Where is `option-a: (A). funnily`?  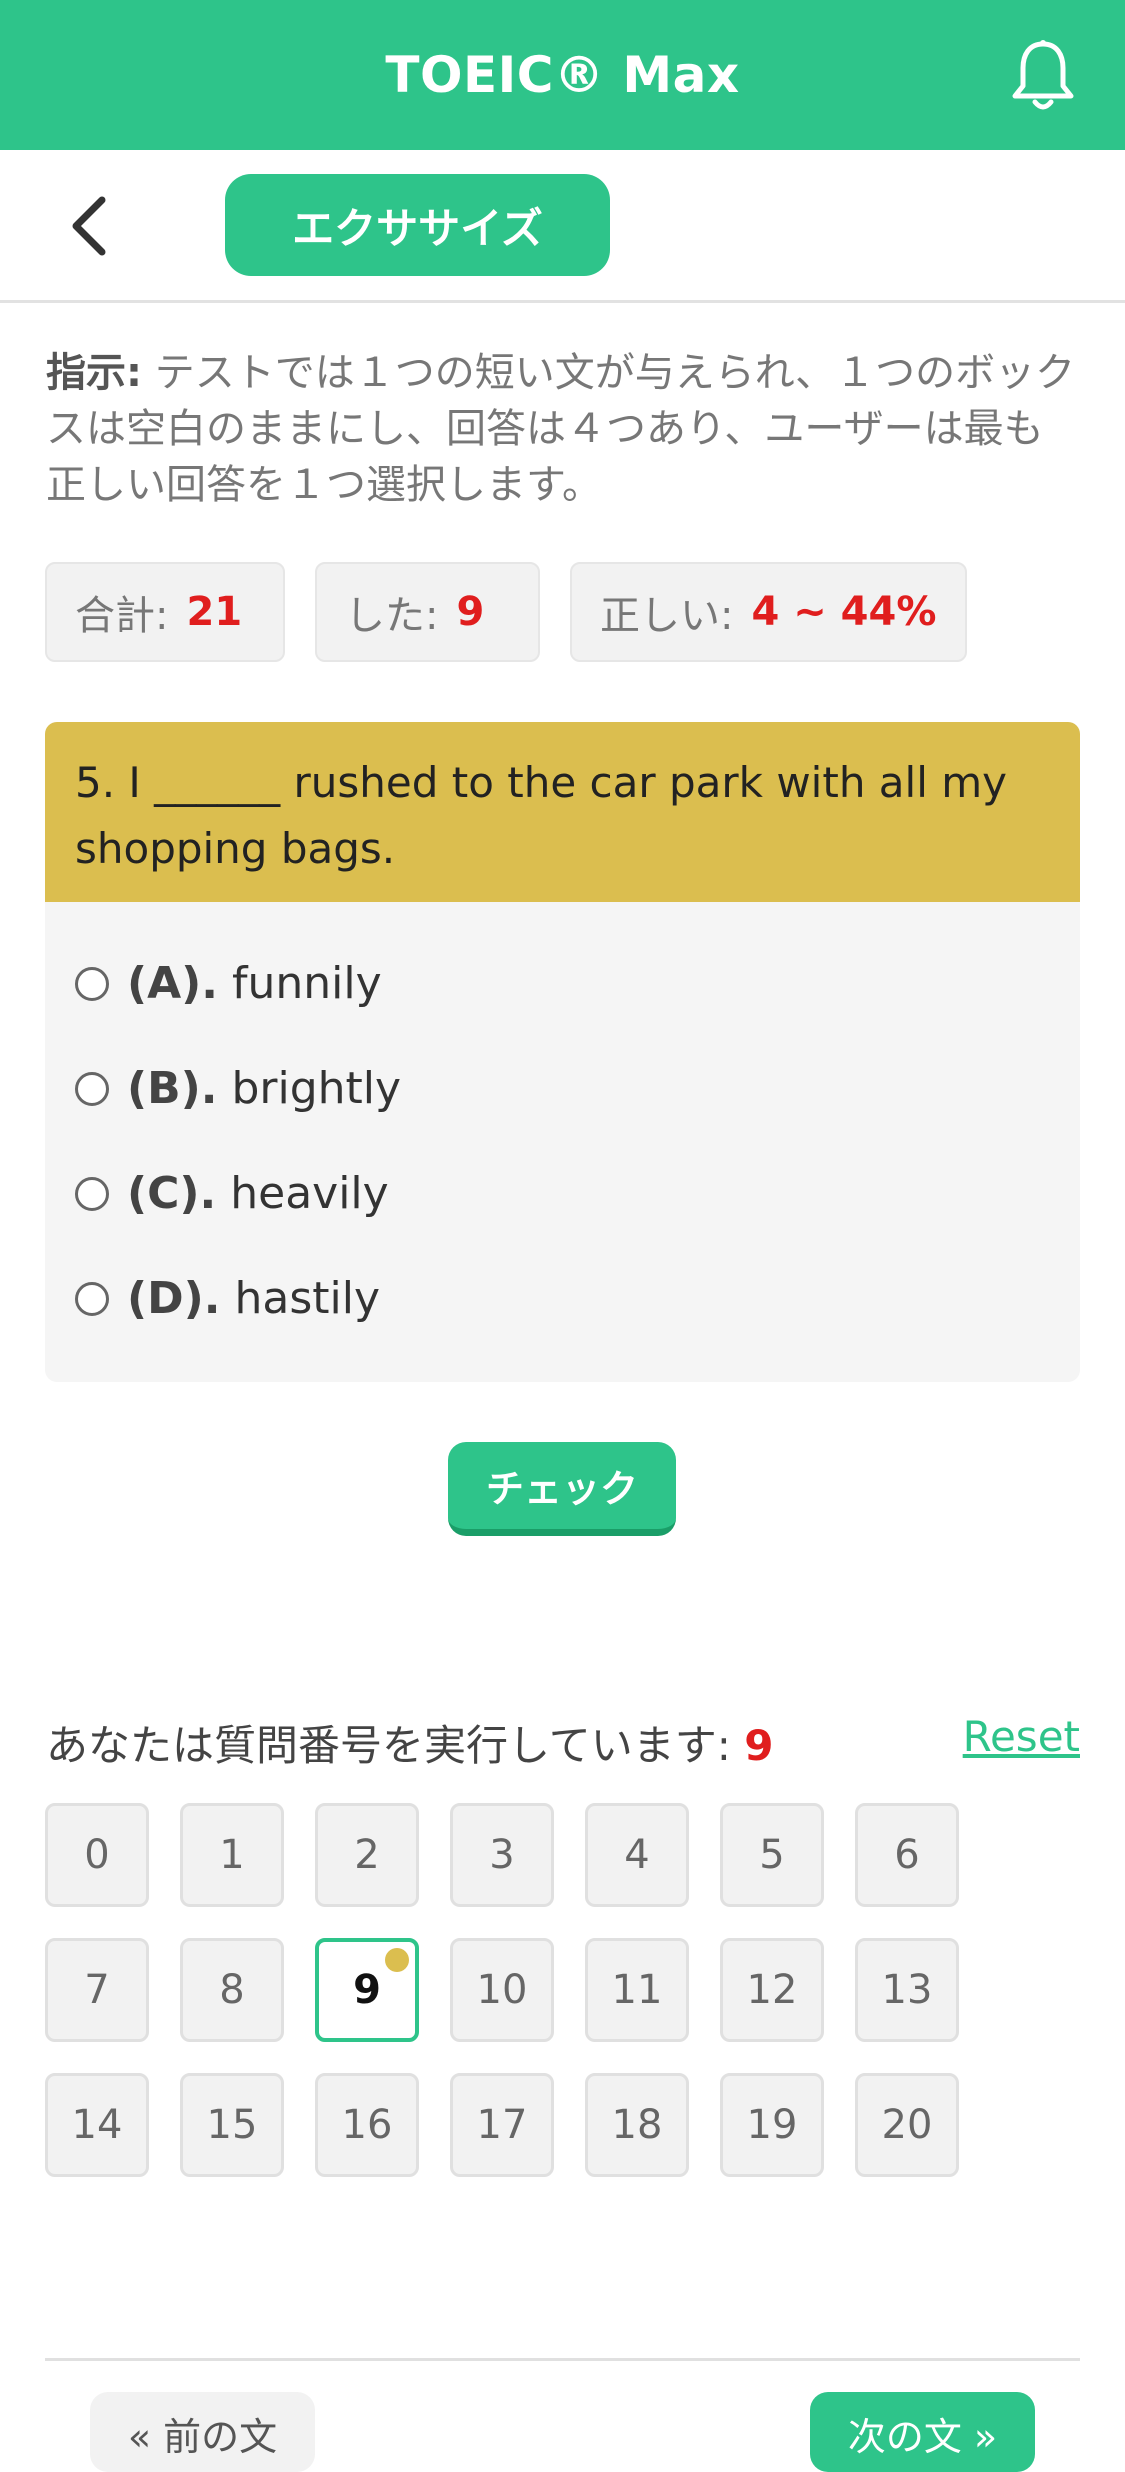
option-a: (A). funnily is located at coordinates (228, 983).